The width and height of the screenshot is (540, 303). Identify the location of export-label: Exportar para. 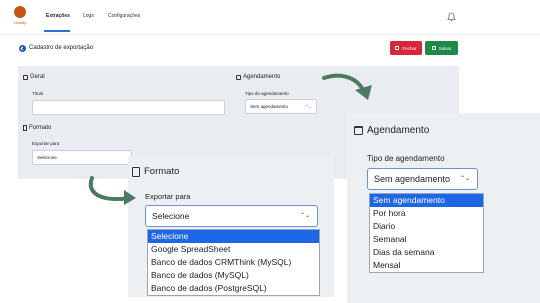
(46, 143).